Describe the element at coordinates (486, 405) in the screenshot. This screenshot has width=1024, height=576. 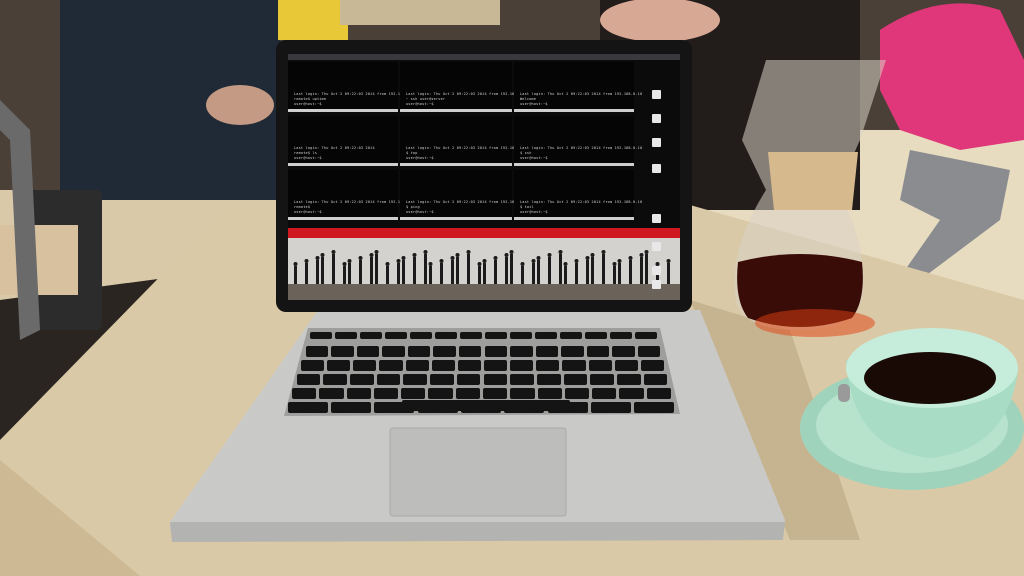
I see `space-bar-key` at that location.